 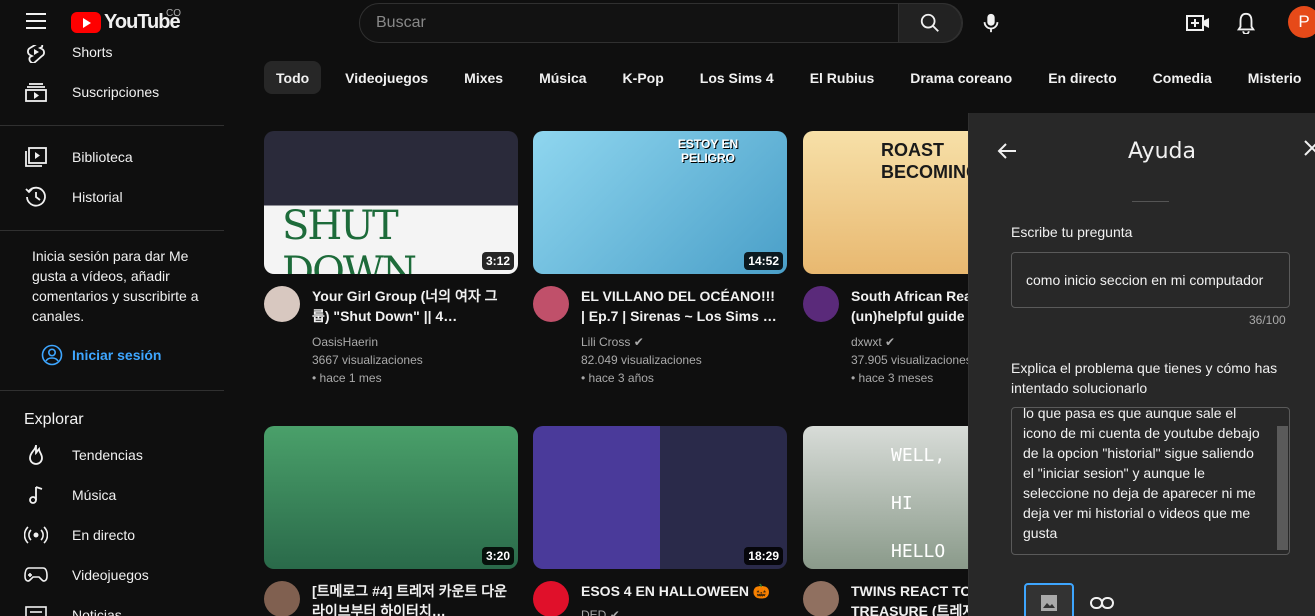 I want to click on mic-icon, so click(x=991, y=23).